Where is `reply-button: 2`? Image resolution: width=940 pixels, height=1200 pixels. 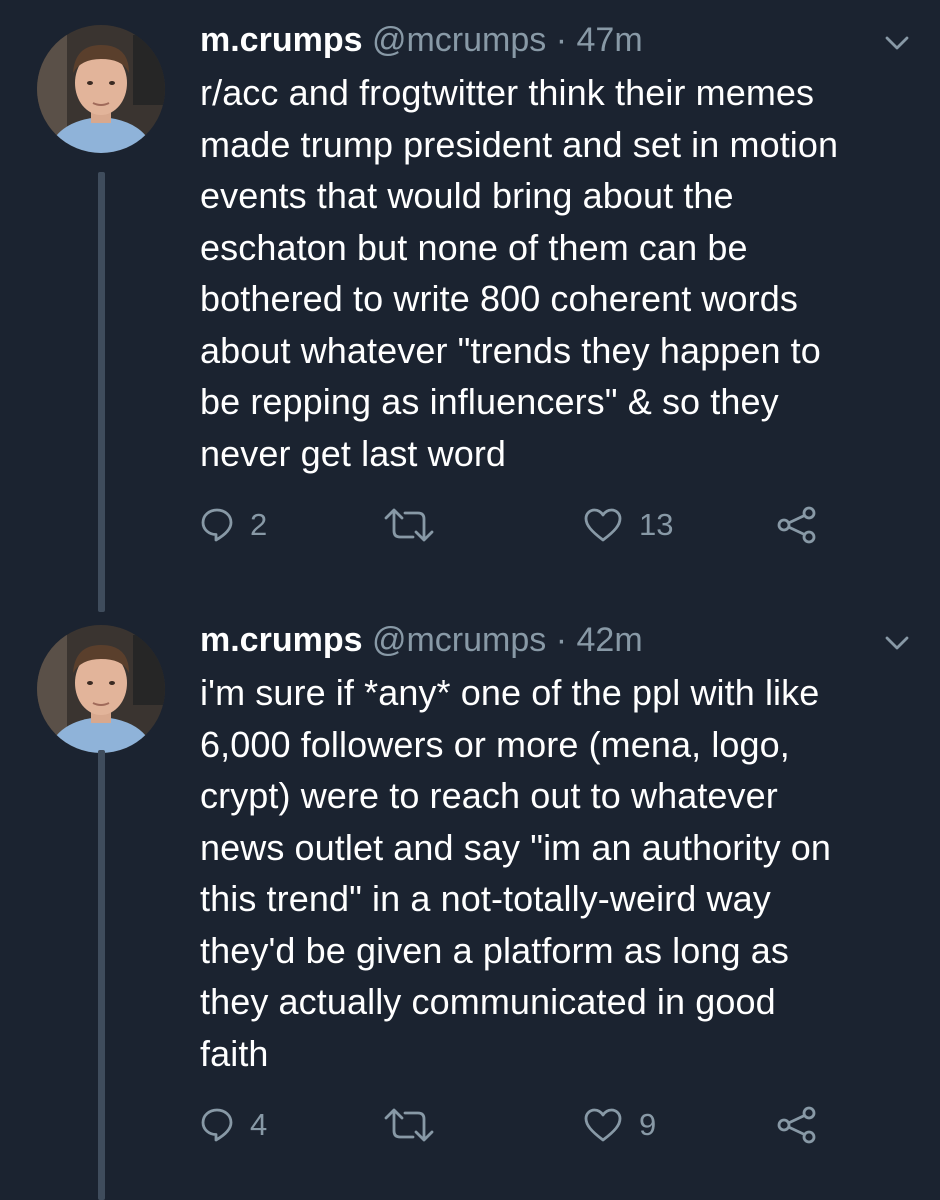
reply-button: 2 is located at coordinates (233, 525).